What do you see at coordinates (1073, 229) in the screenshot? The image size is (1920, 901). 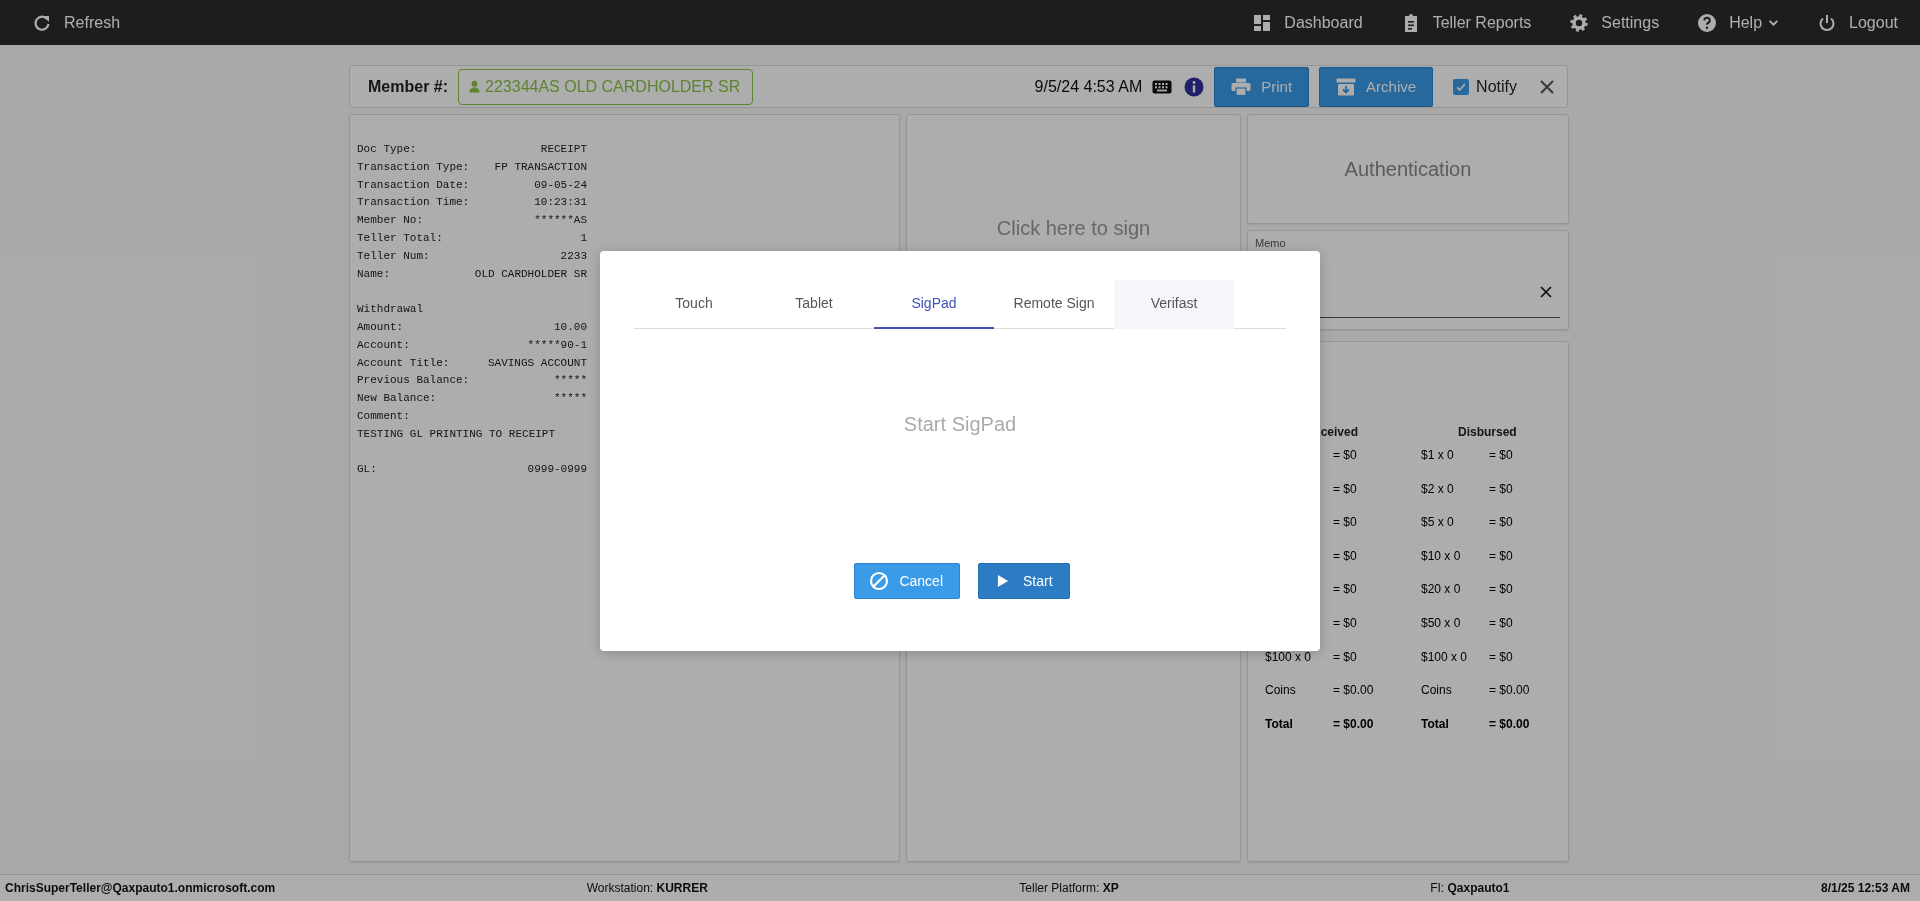 I see `signature-prompt: Click here to sign` at bounding box center [1073, 229].